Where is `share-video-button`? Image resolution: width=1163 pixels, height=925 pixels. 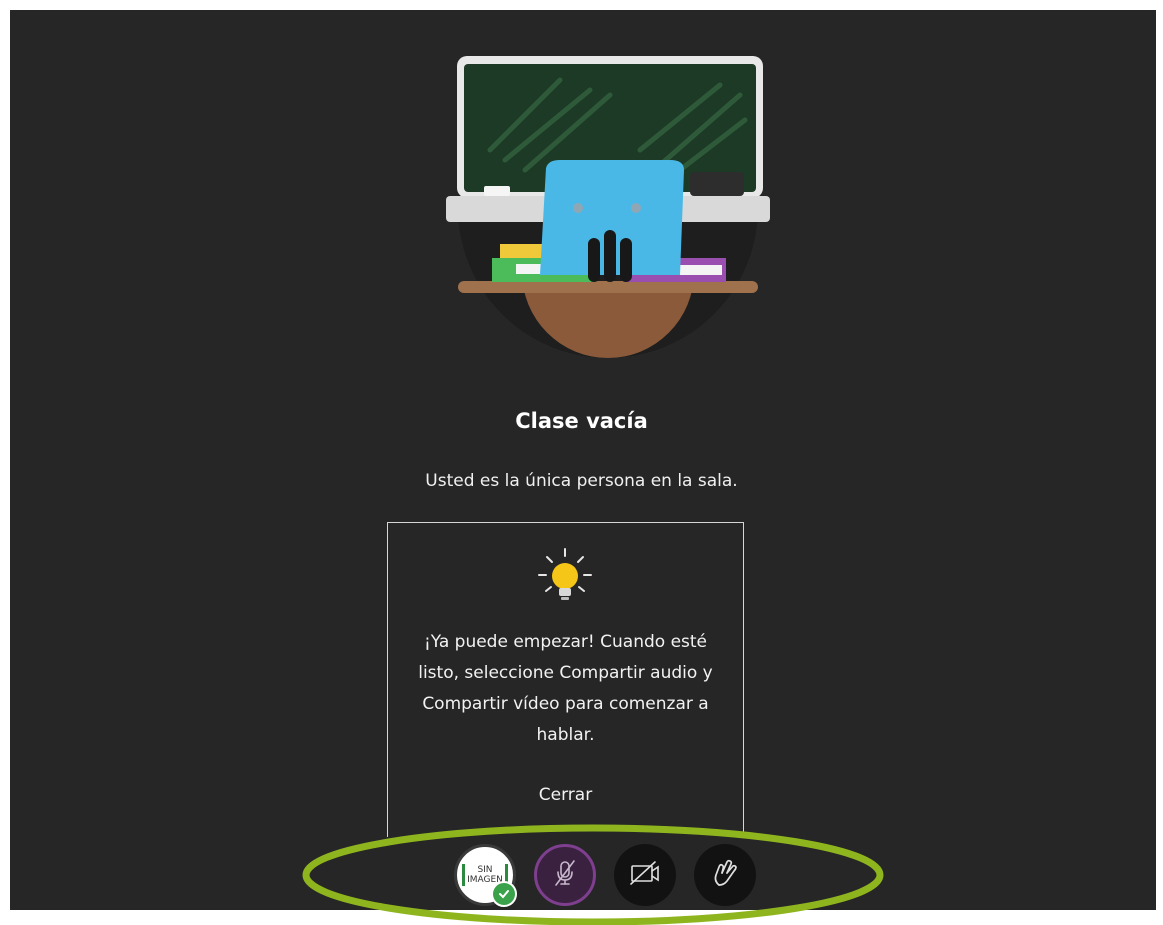 share-video-button is located at coordinates (645, 875).